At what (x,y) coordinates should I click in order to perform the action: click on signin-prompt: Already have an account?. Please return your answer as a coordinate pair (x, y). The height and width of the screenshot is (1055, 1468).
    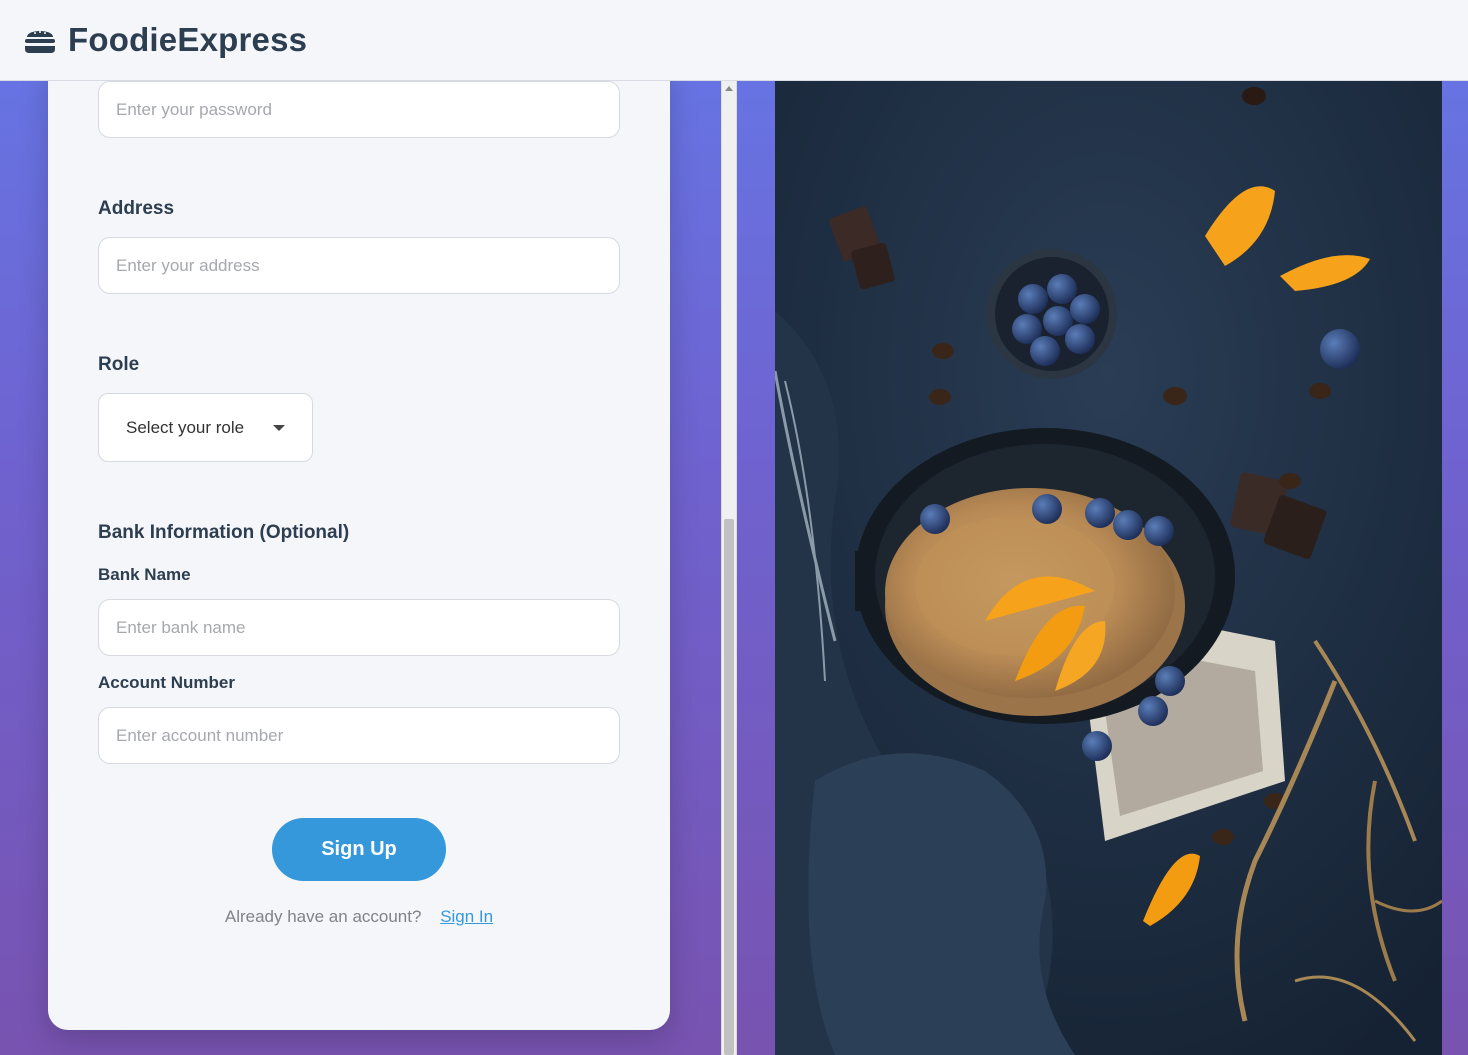
    Looking at the image, I should click on (323, 916).